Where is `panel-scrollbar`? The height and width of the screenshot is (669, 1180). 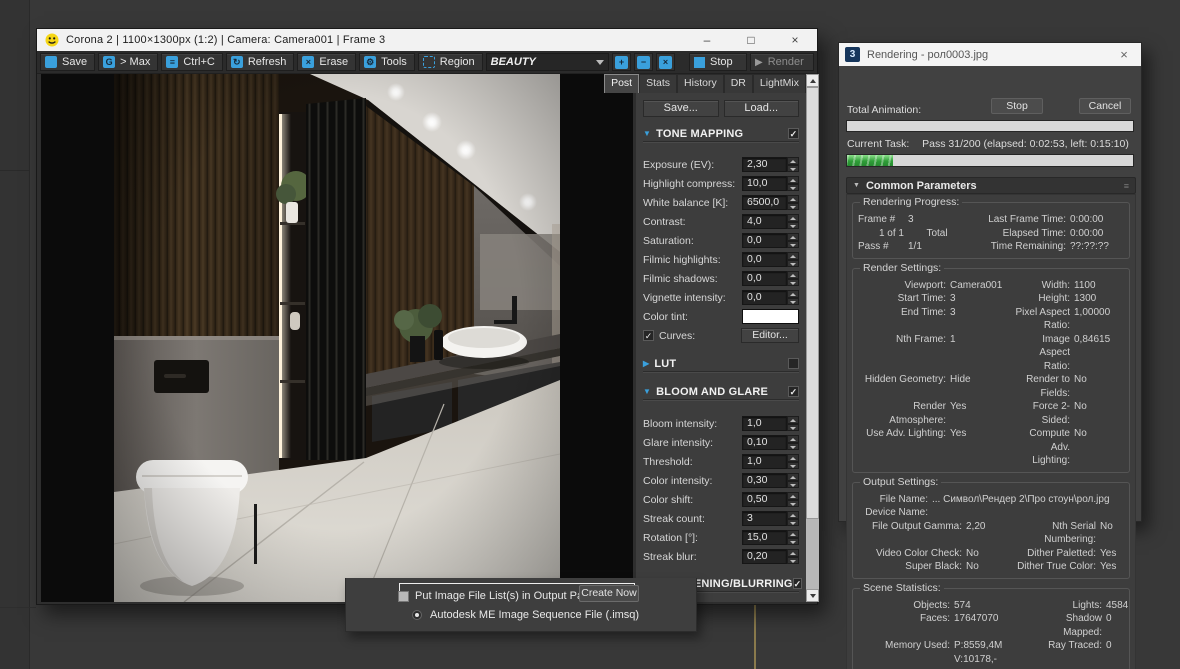
panel-scrollbar is located at coordinates (812, 338).